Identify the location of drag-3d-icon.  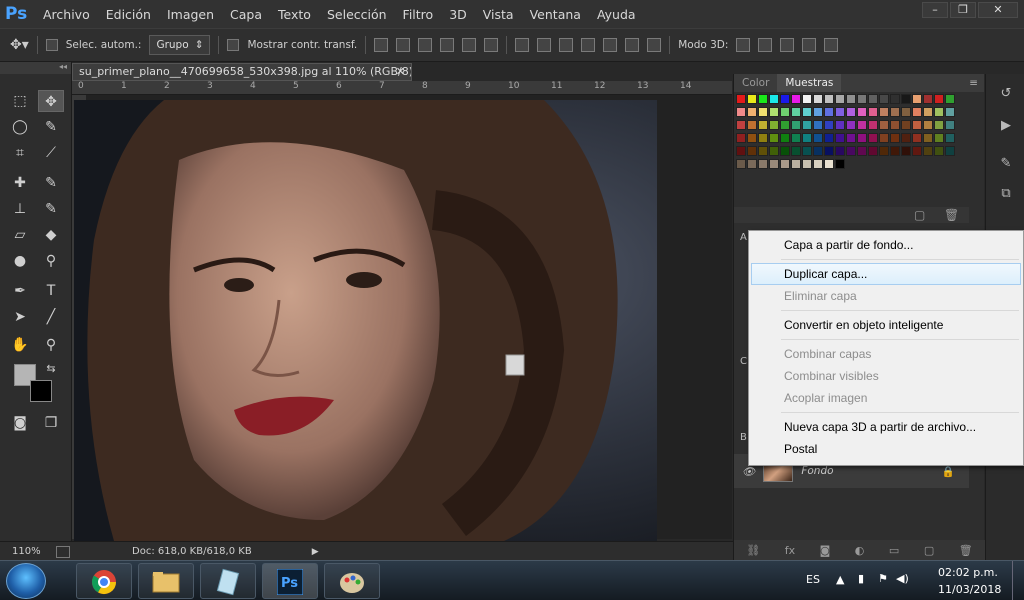
(787, 45).